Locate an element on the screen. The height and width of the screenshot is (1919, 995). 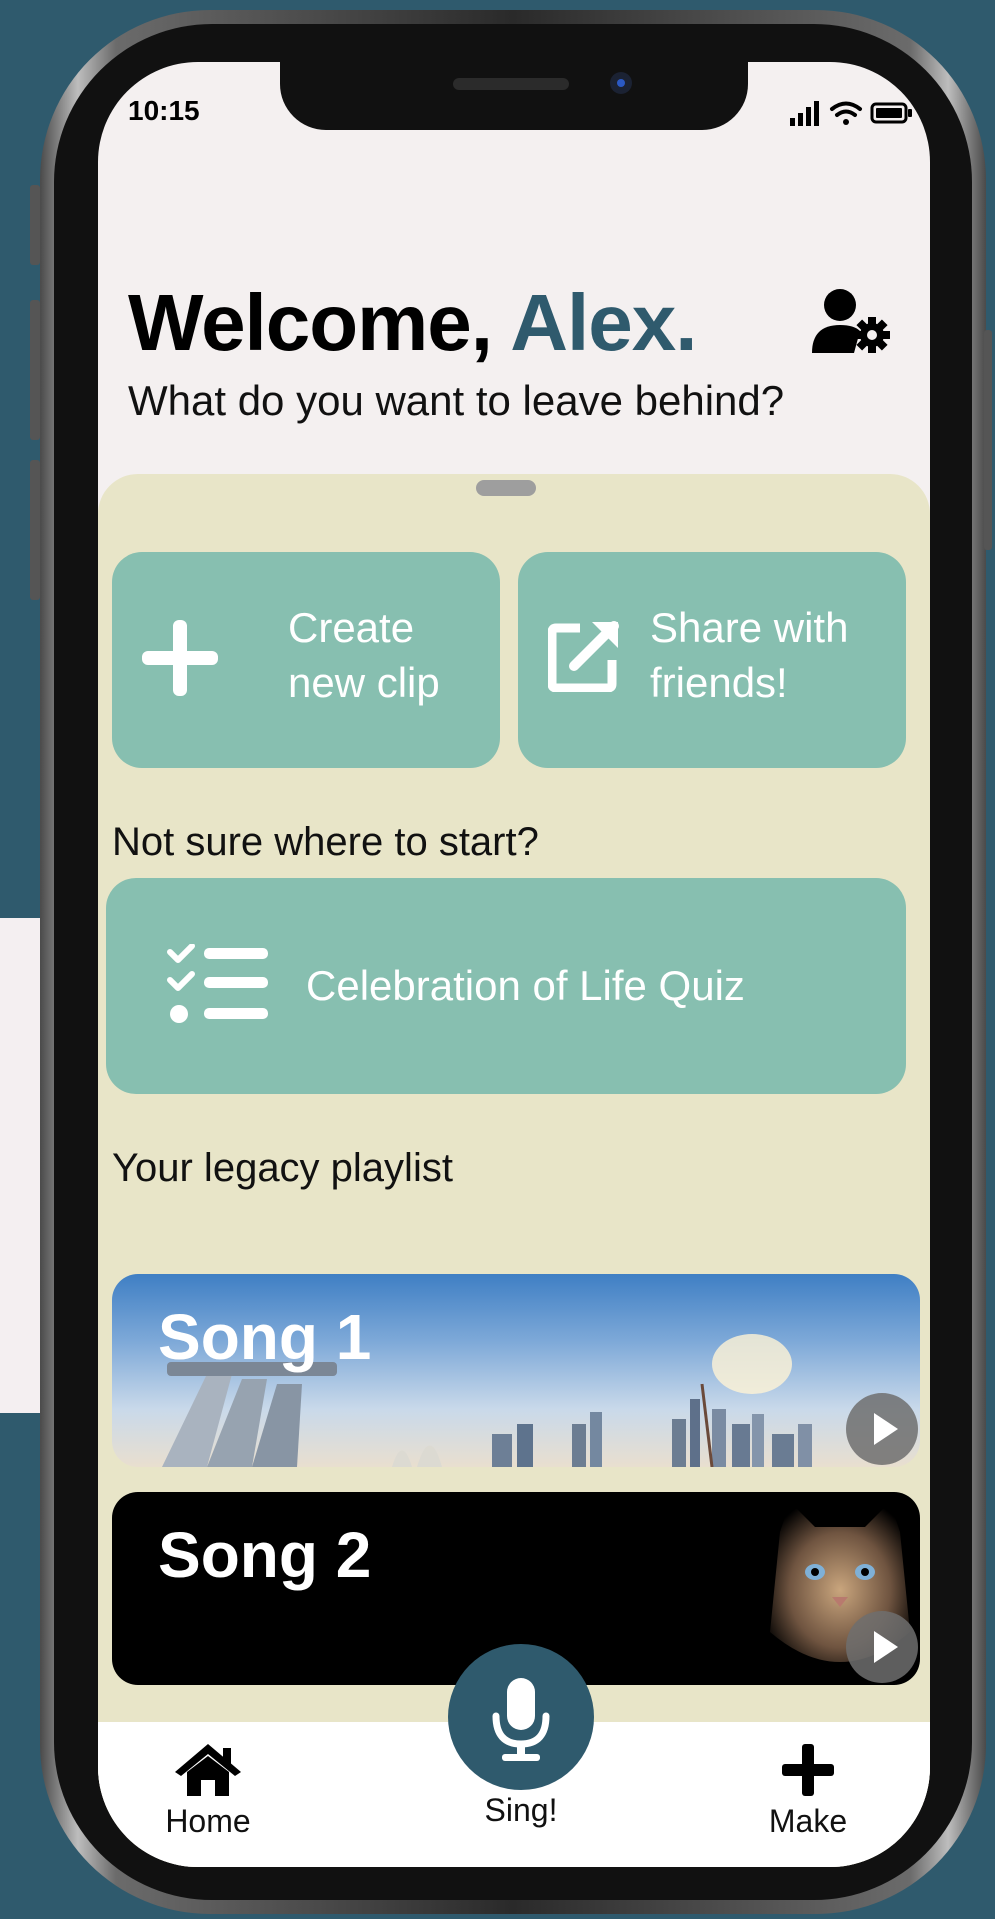
song-title-1: Song 1 is located at coordinates (265, 1337).